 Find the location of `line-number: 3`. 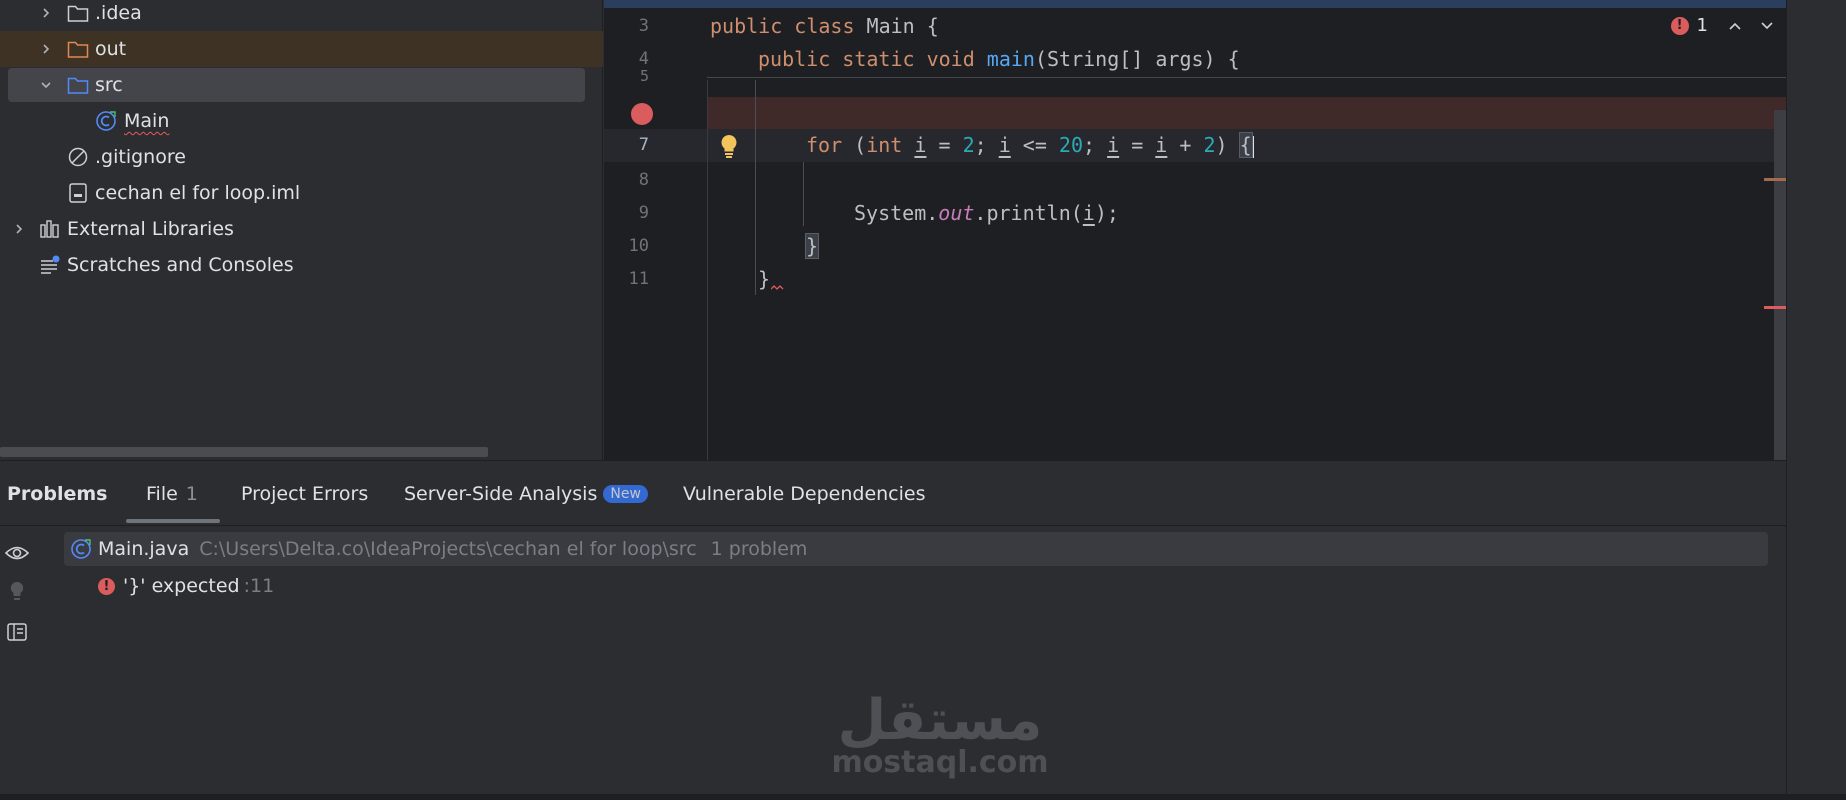

line-number: 3 is located at coordinates (643, 26).